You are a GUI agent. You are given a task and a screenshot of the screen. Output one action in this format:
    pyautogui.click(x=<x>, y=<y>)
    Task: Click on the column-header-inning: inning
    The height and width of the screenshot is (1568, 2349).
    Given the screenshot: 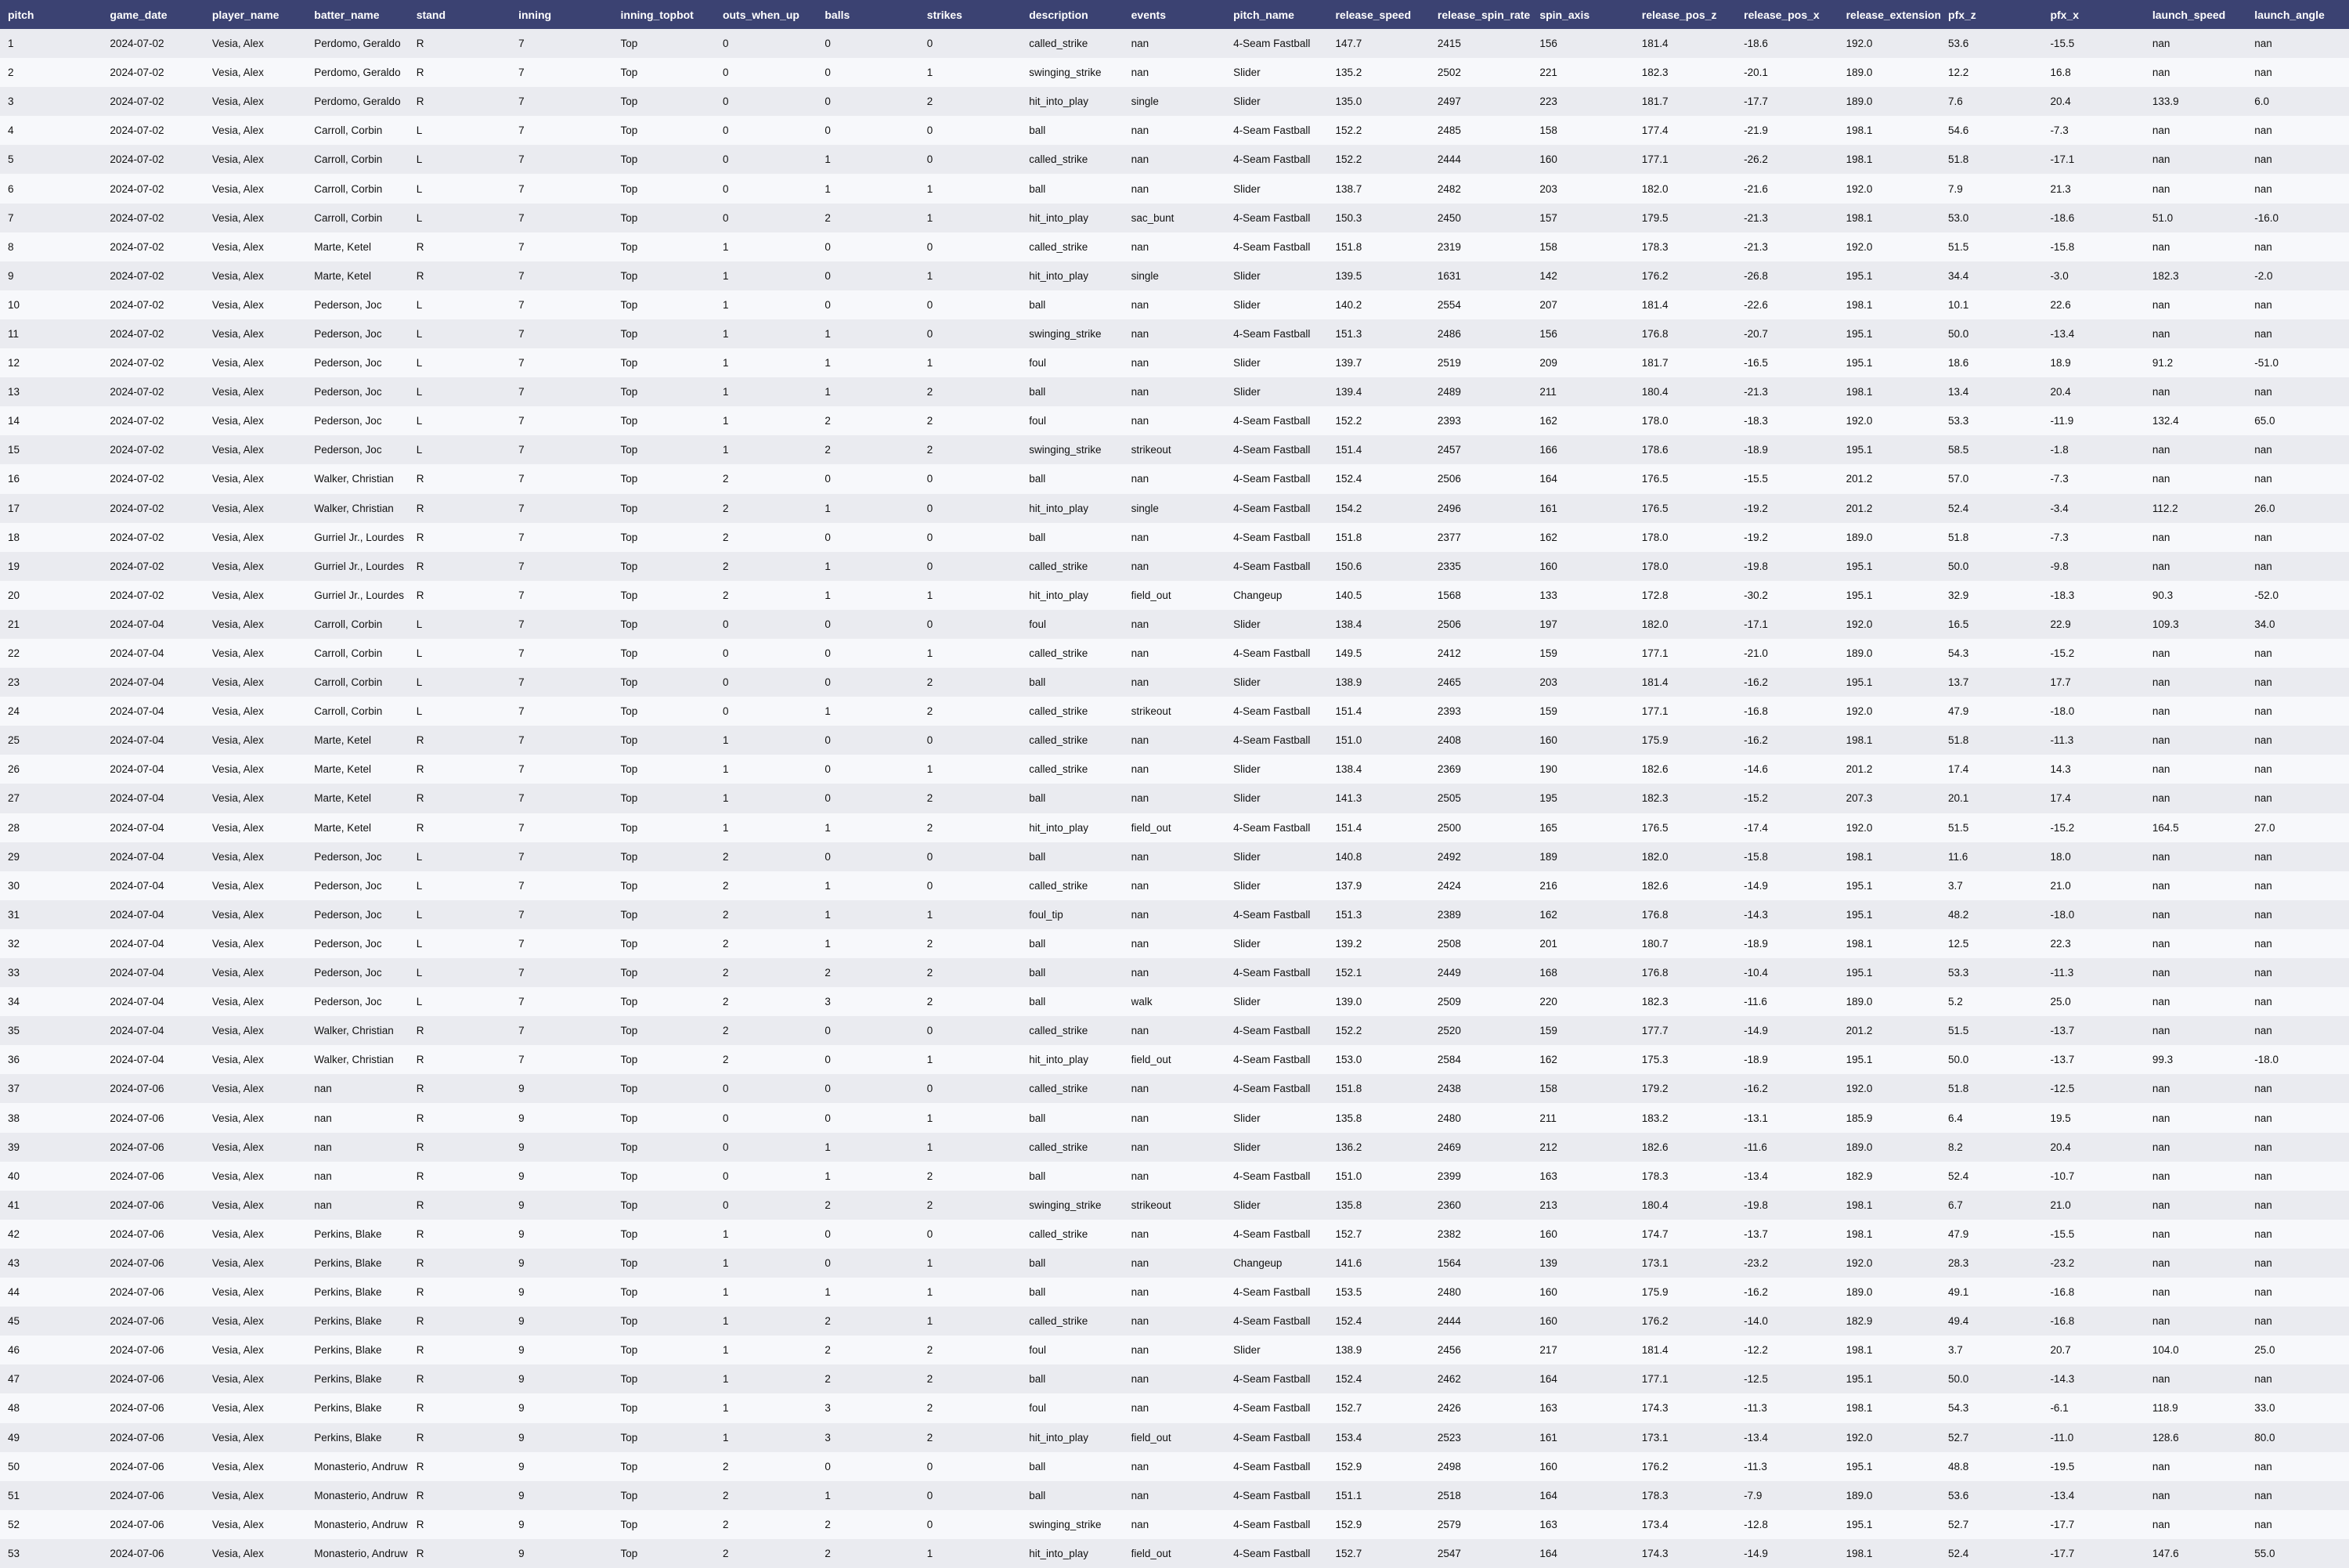 What is the action you would take?
    pyautogui.click(x=562, y=14)
    